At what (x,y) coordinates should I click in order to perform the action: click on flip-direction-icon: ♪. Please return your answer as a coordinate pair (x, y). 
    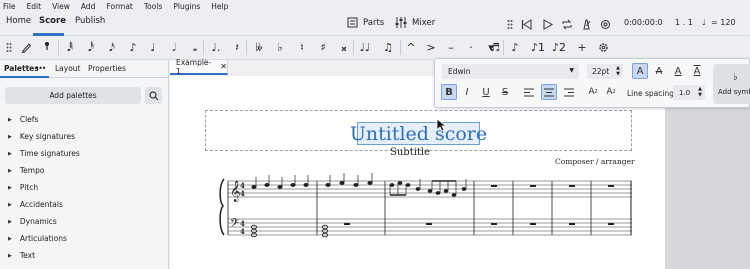
    Looking at the image, I should click on (515, 47).